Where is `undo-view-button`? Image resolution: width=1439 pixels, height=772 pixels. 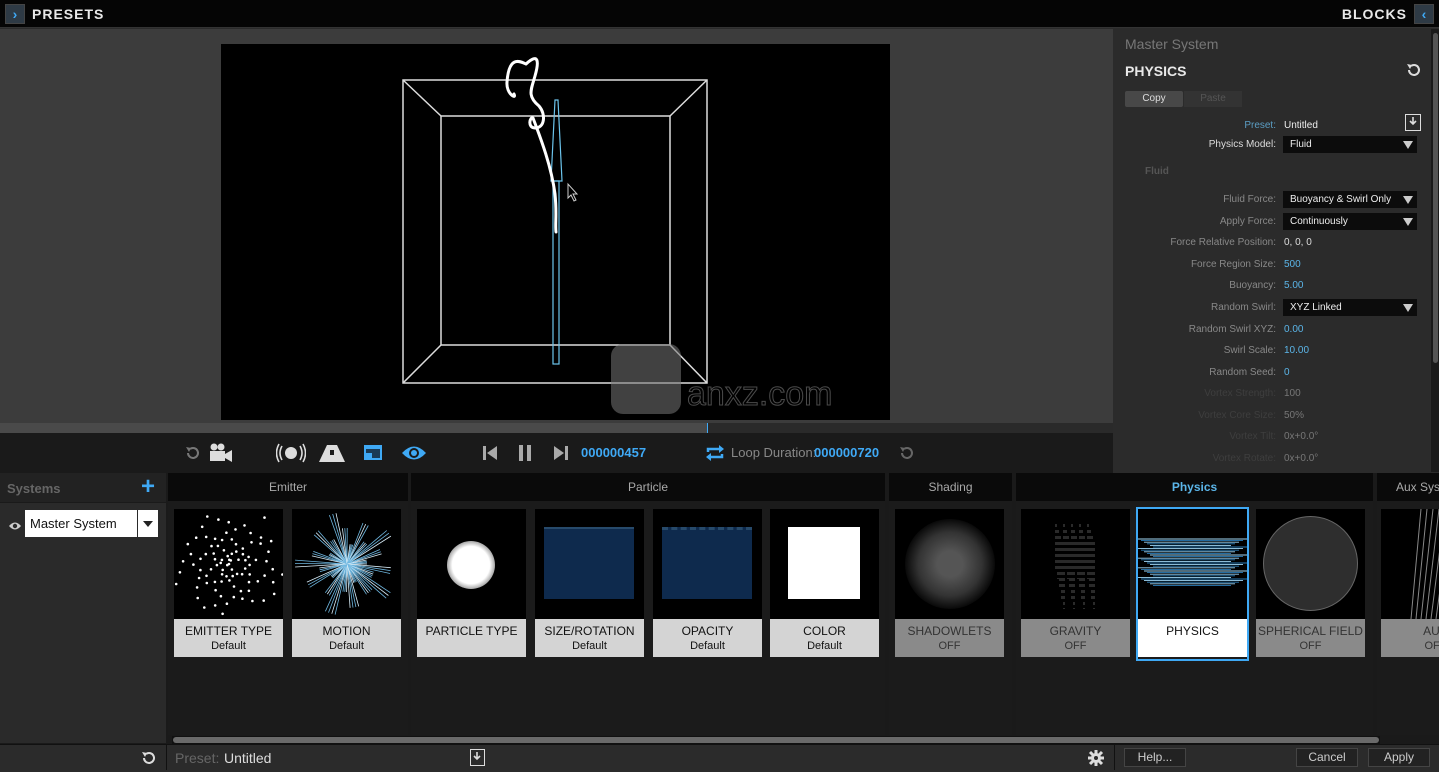
undo-view-button is located at coordinates (193, 453).